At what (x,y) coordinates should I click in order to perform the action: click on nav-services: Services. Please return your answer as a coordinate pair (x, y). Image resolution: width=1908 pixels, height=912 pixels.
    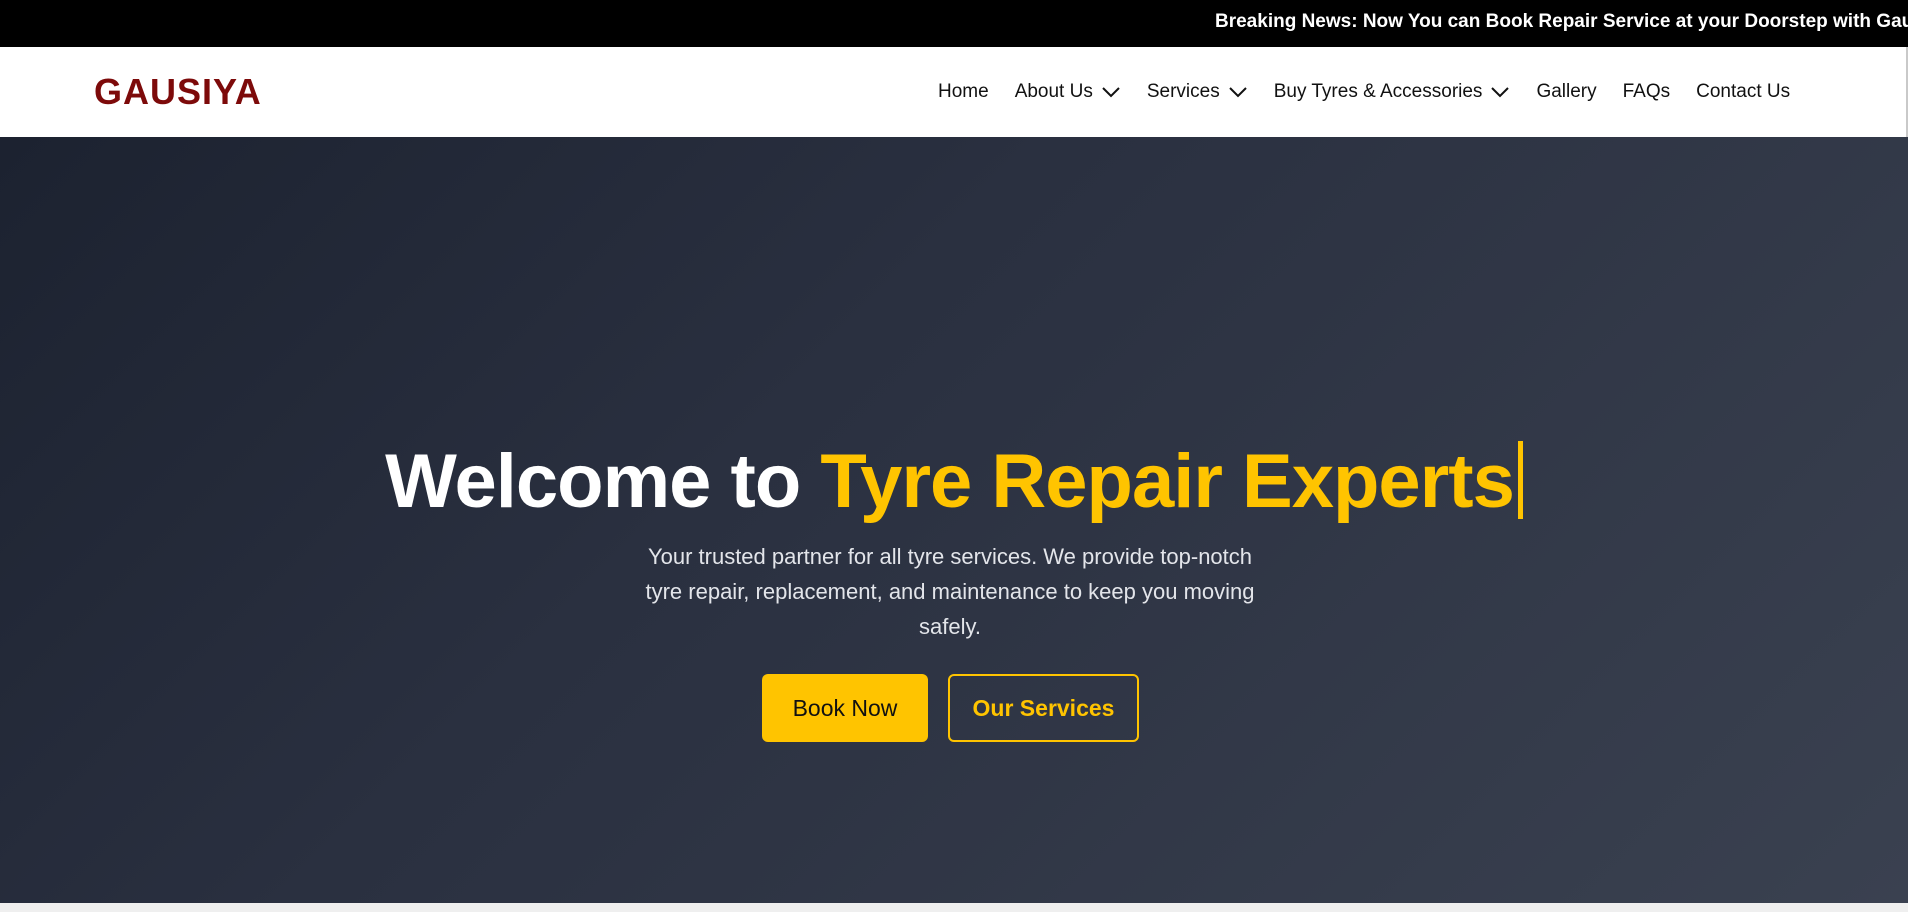
    Looking at the image, I should click on (1197, 92).